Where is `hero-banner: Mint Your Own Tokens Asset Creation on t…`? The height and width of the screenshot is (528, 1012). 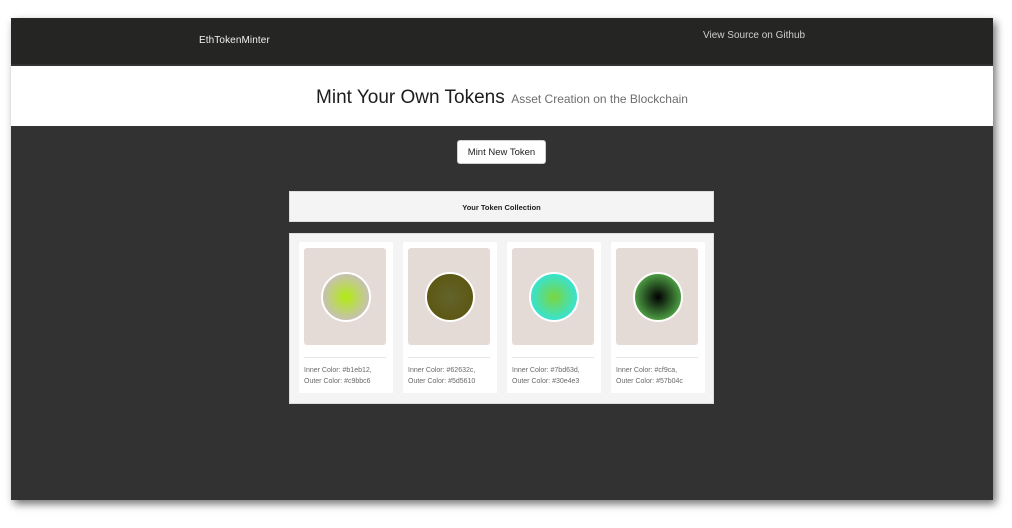 hero-banner: Mint Your Own Tokens Asset Creation on t… is located at coordinates (502, 96).